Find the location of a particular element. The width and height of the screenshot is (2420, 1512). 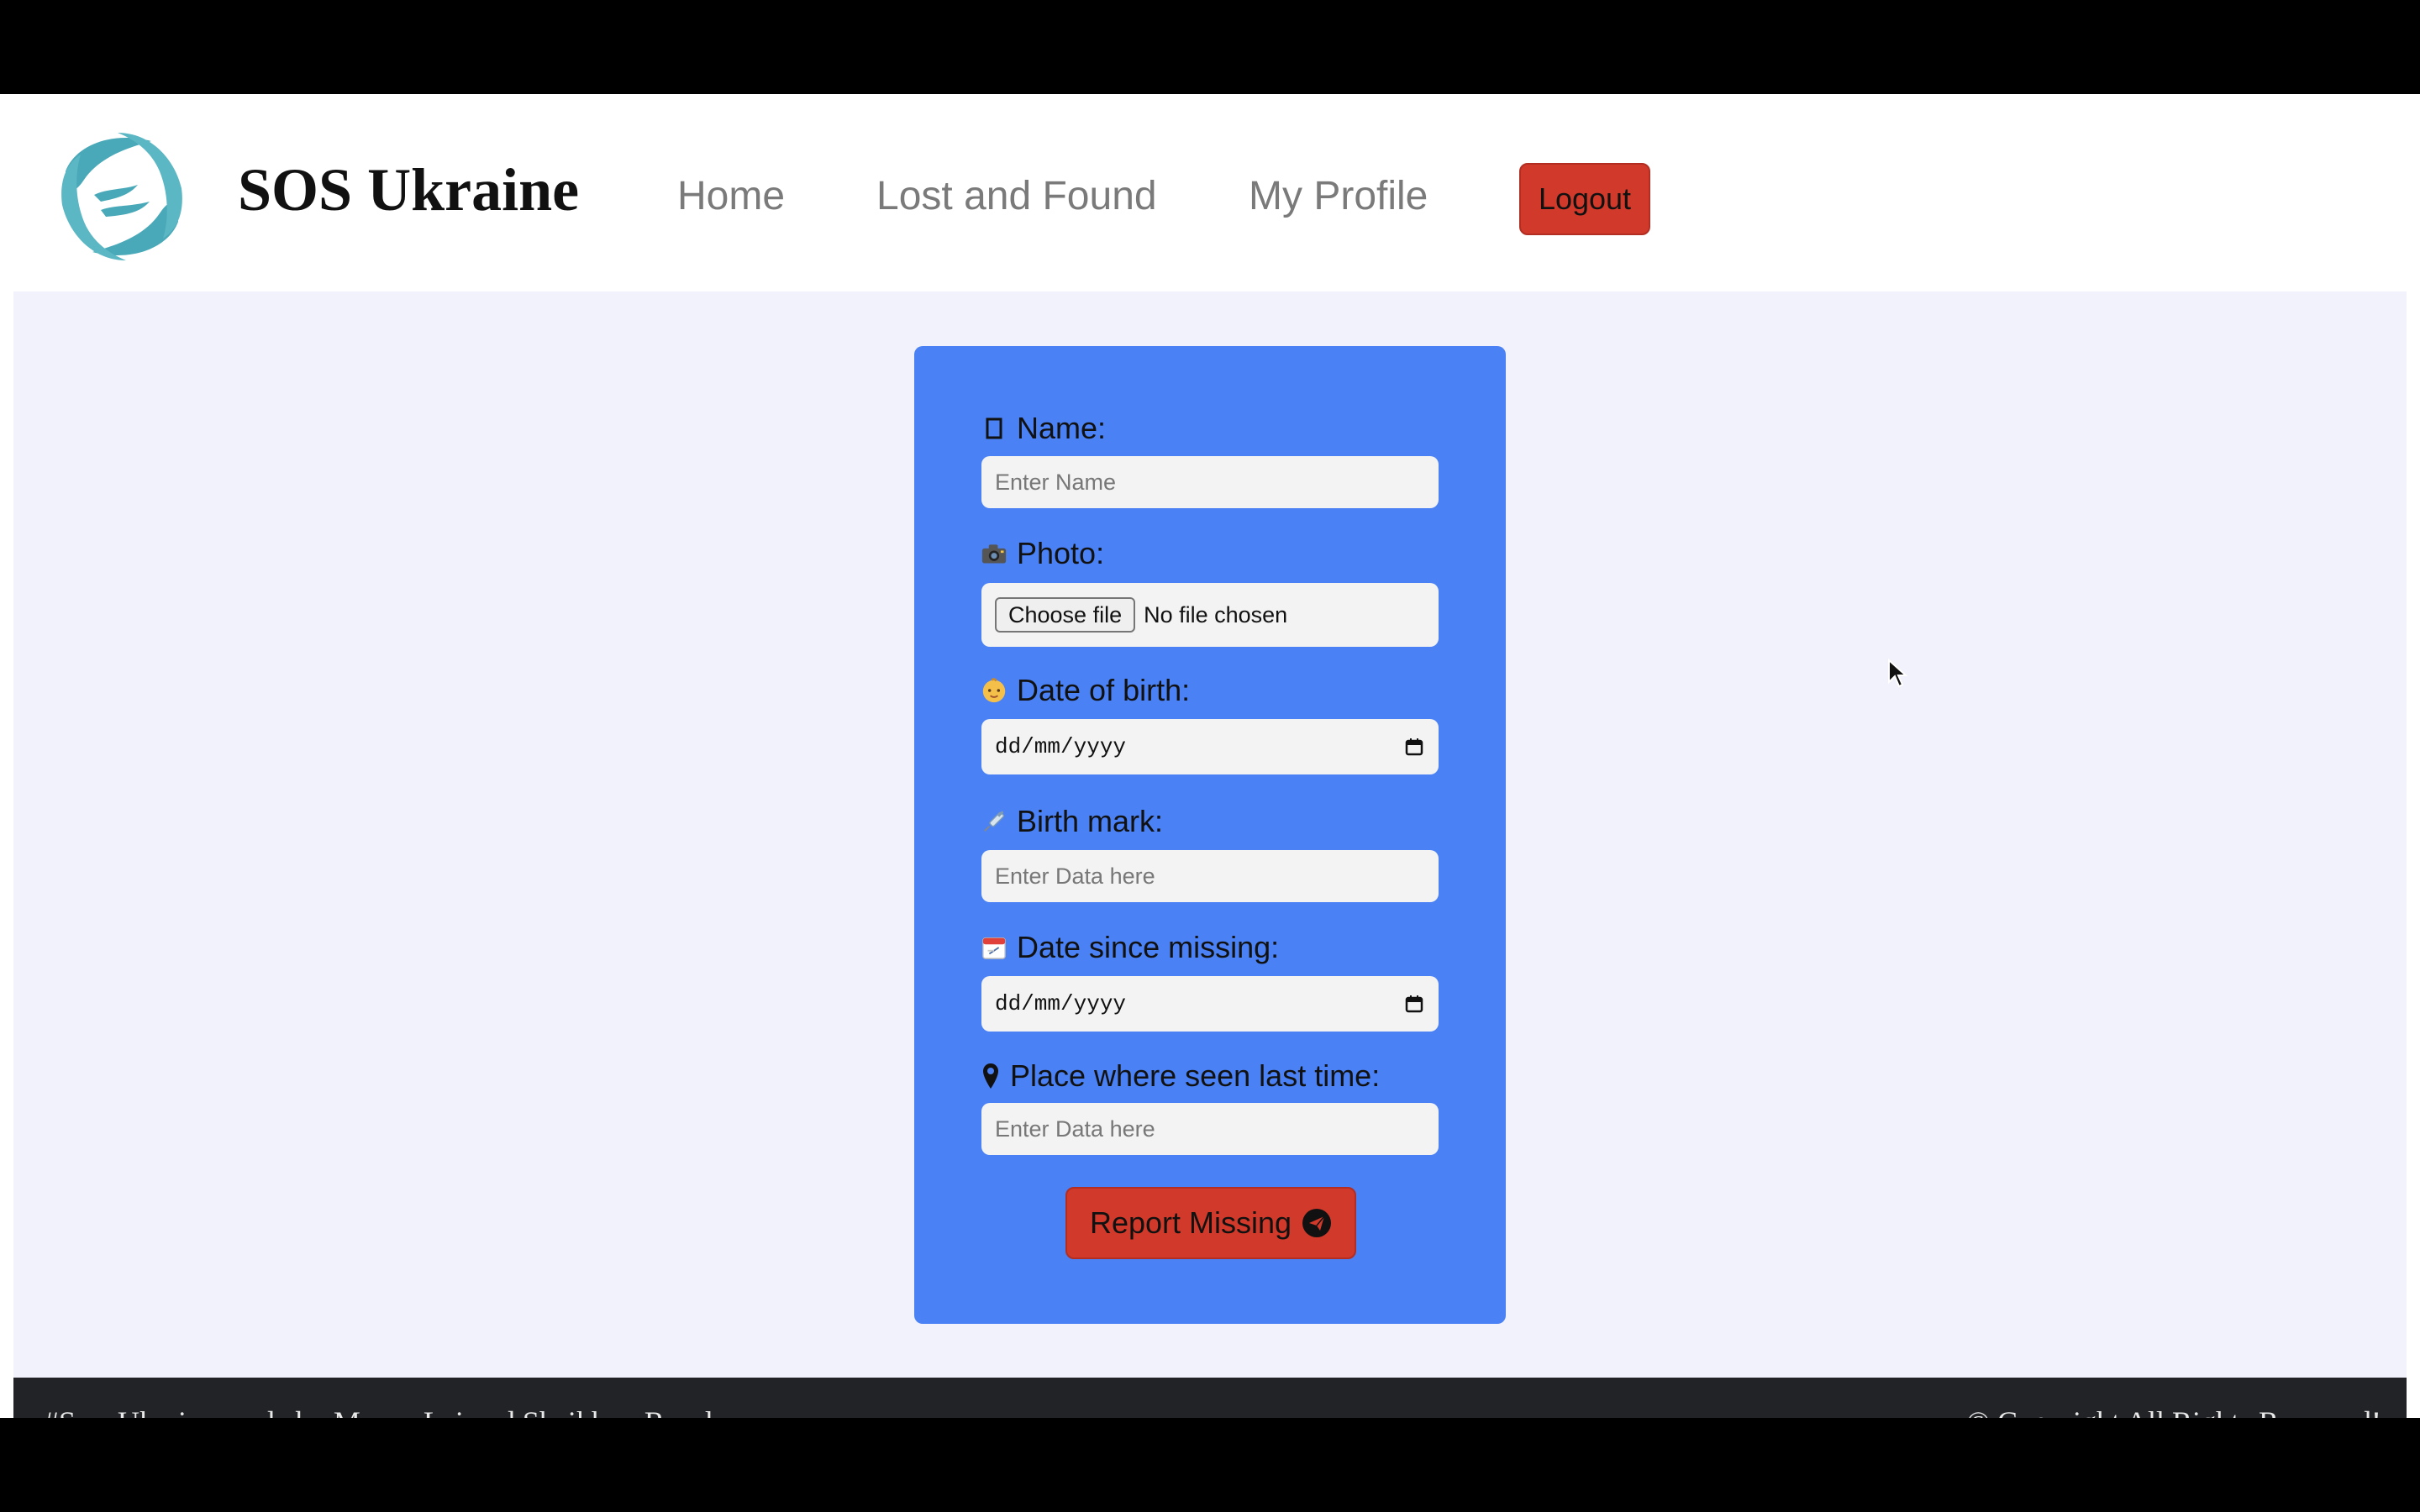

brand-title: SOS Ukraine is located at coordinates (409, 189).